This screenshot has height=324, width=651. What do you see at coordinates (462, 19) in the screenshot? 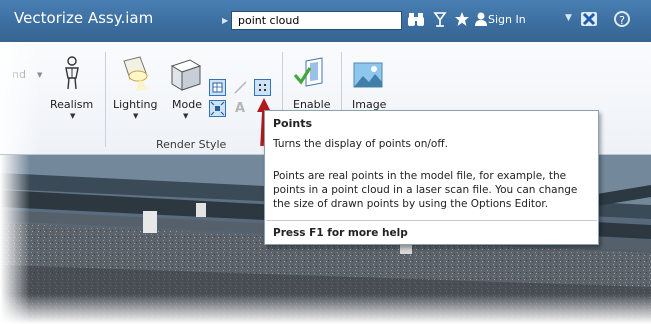
I see `star-icon` at bounding box center [462, 19].